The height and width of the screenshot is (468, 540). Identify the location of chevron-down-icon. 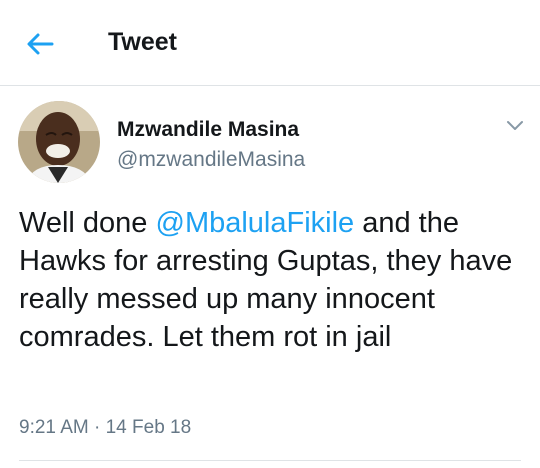
(515, 125).